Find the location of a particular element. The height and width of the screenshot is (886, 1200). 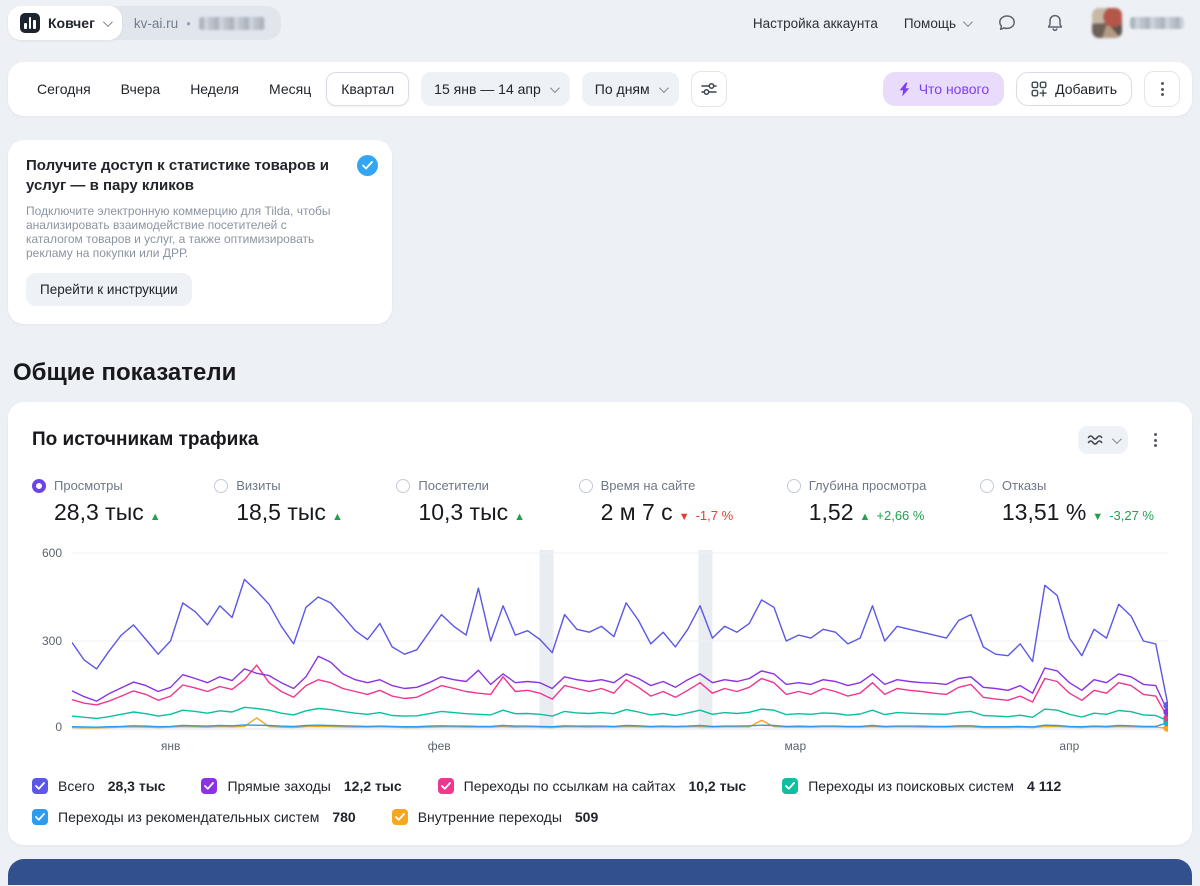

account-settings-link: Настройка аккаунта is located at coordinates (815, 23).